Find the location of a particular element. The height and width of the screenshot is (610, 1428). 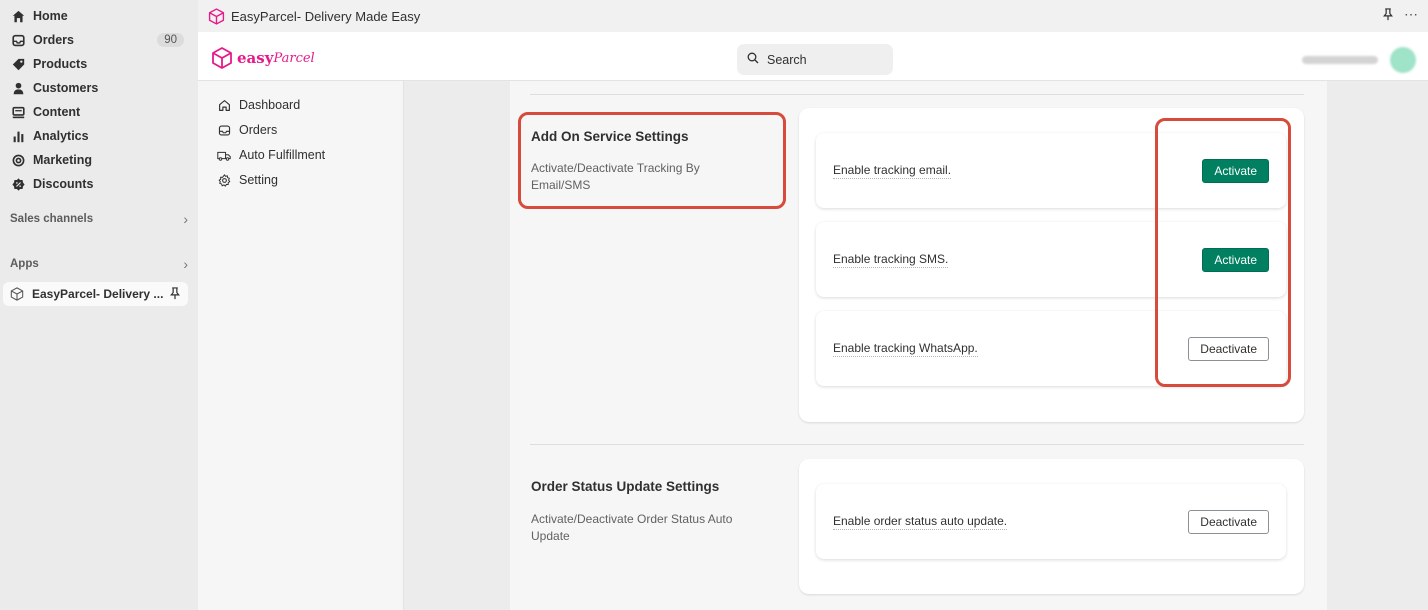

tag-icon is located at coordinates (18, 64).